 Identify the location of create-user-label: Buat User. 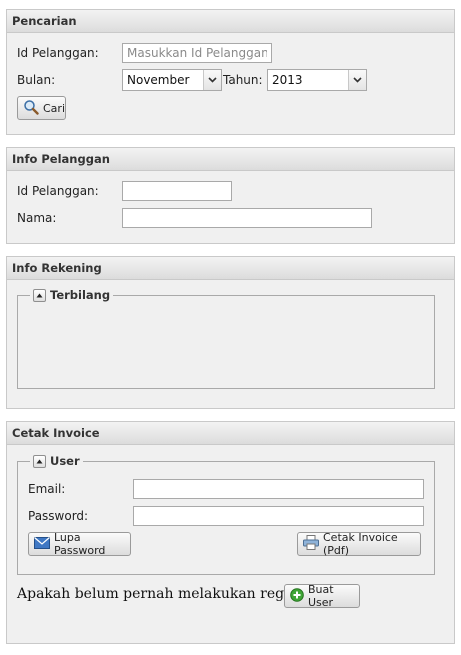
(321, 596).